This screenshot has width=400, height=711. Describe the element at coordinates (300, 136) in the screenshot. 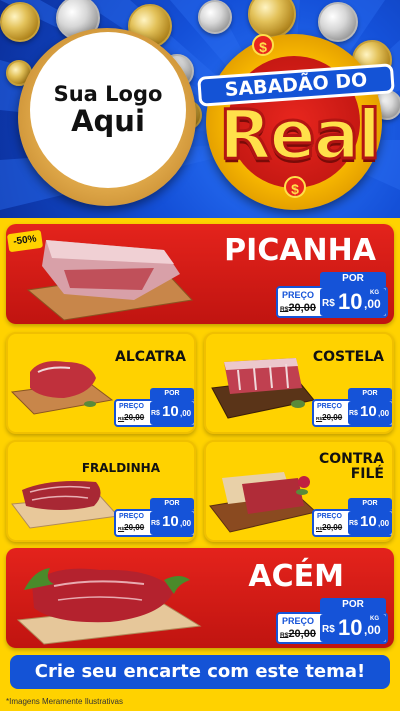

I see `campaign-title-main: Real` at that location.